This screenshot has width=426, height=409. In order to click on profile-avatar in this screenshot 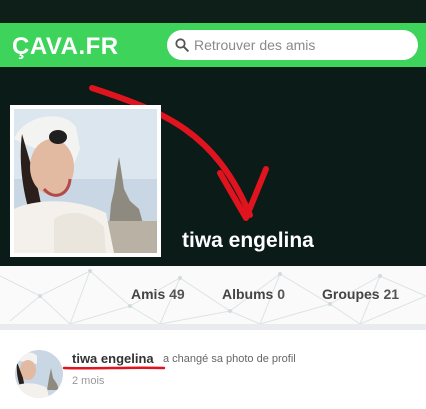, I will do `click(85, 181)`.